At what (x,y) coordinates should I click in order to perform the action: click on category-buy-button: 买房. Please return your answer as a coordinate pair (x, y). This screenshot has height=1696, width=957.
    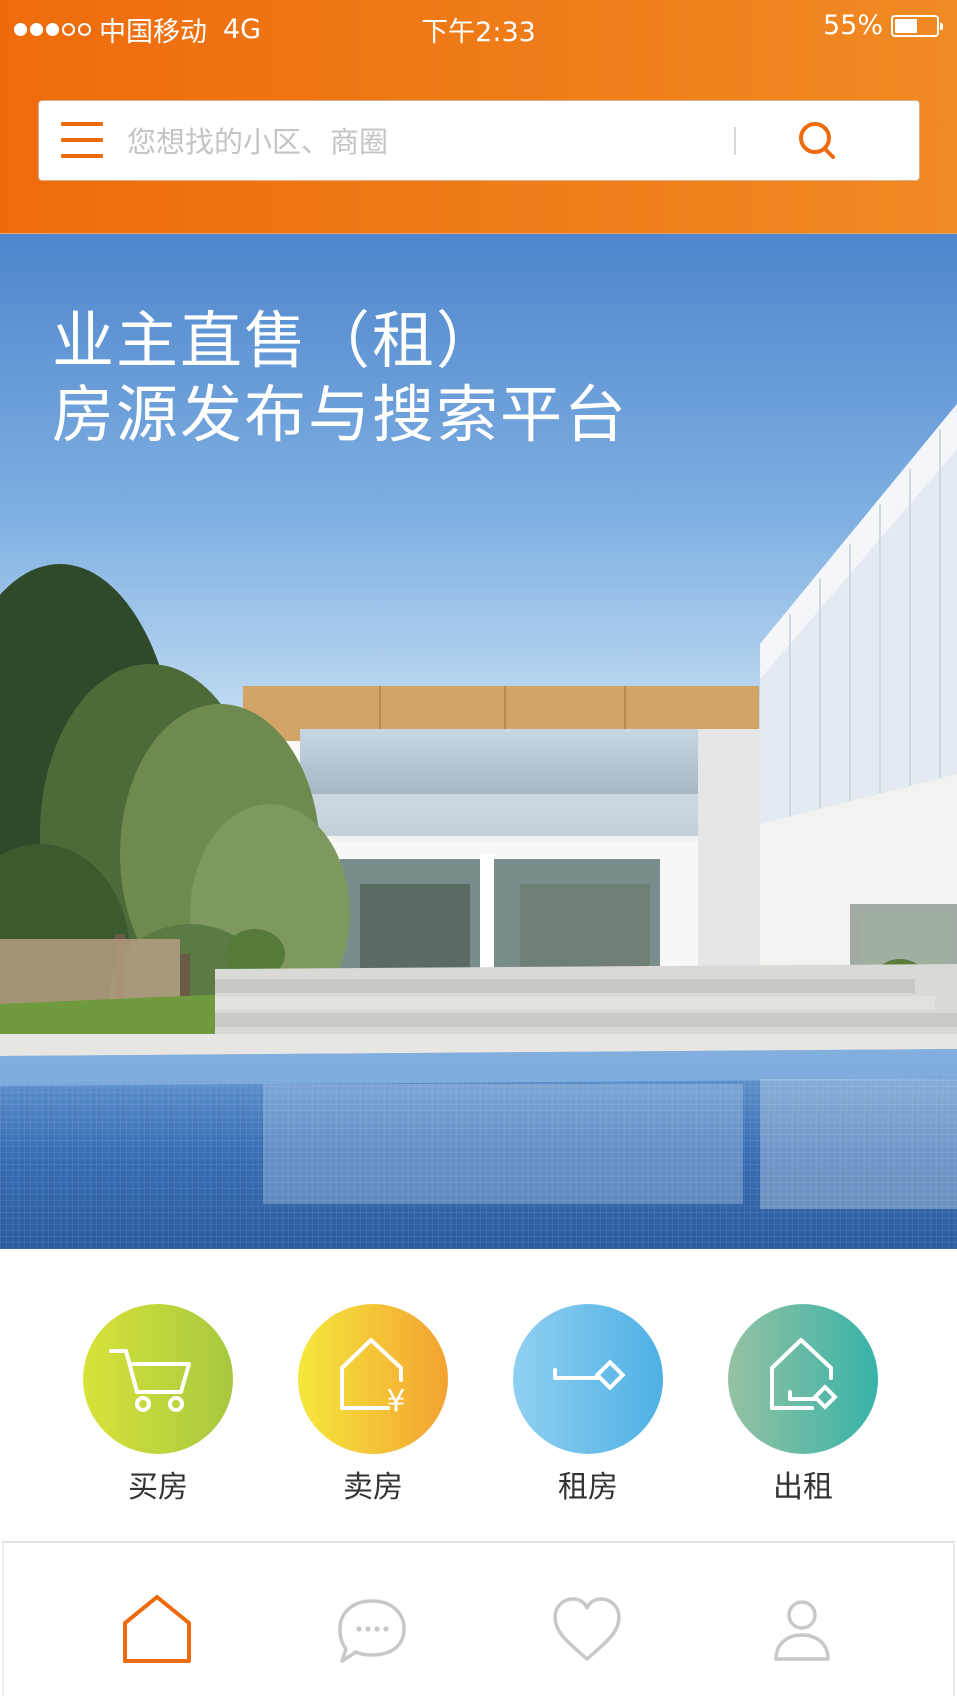
    Looking at the image, I should click on (158, 1405).